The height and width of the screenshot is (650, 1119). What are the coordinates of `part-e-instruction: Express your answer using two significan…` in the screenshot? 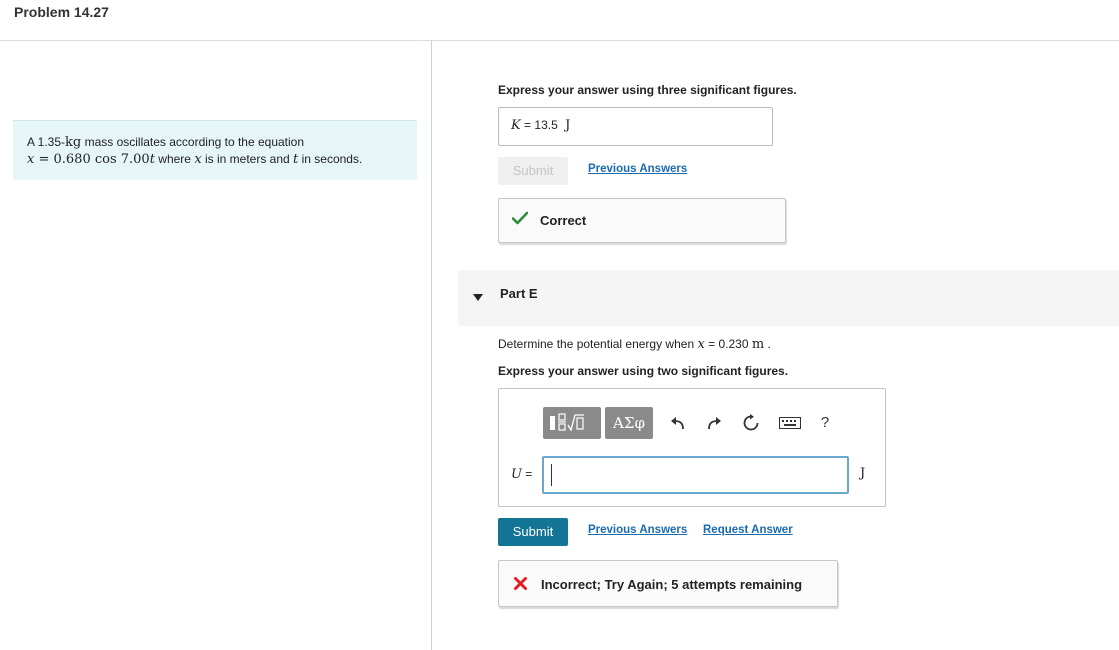 It's located at (643, 371).